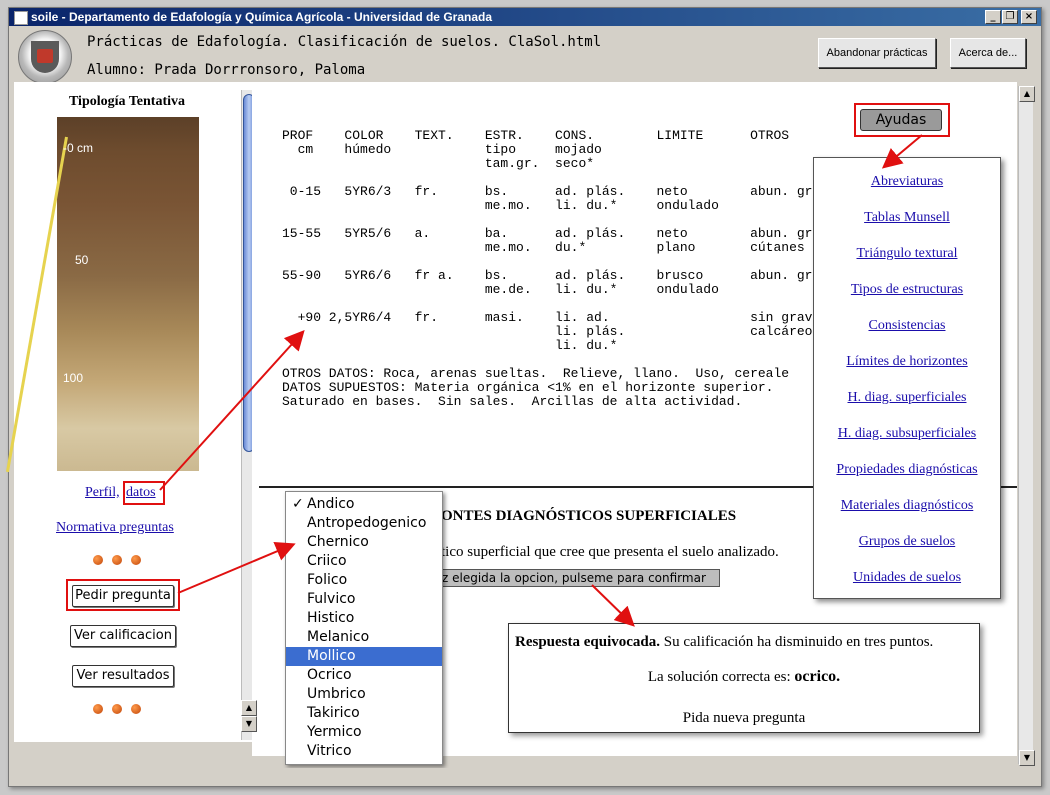  What do you see at coordinates (82, 260) in the screenshot?
I see `depth-label-50: 50` at bounding box center [82, 260].